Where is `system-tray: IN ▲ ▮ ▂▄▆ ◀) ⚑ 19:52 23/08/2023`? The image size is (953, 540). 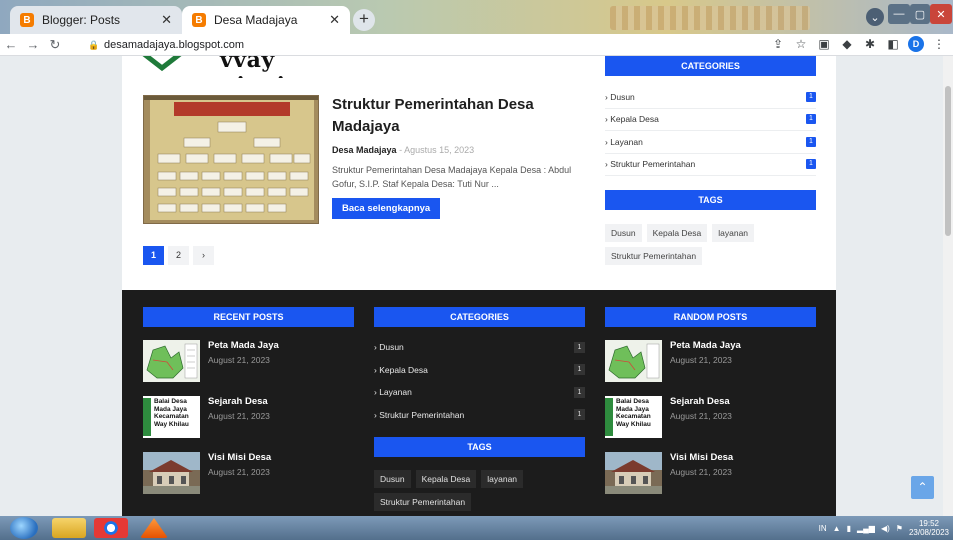
system-tray: IN ▲ ▮ ▂▄▆ ◀) ⚑ 19:52 23/08/2023 is located at coordinates (884, 528).